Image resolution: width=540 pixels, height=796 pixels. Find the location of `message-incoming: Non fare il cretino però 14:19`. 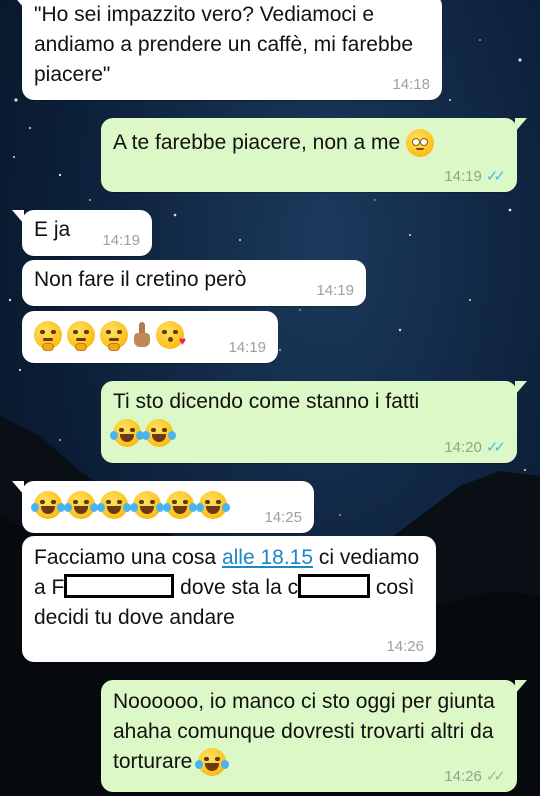

message-incoming: Non fare il cretino però 14:19 is located at coordinates (194, 283).